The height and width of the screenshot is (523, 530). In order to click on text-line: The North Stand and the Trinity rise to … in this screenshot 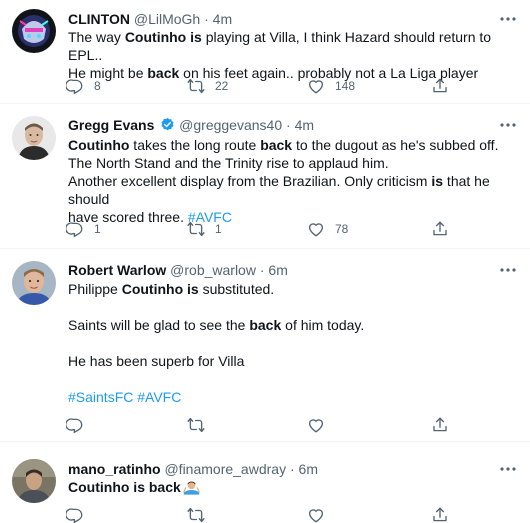, I will do `click(228, 163)`.